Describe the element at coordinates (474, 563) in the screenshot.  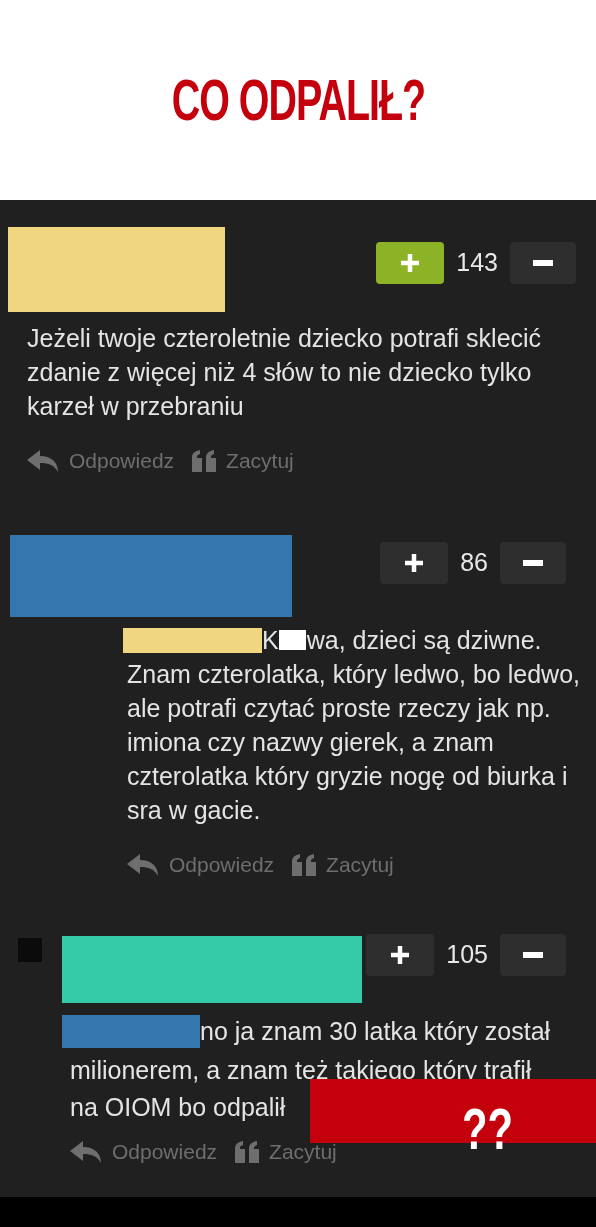
I see `vote-score: 86` at that location.